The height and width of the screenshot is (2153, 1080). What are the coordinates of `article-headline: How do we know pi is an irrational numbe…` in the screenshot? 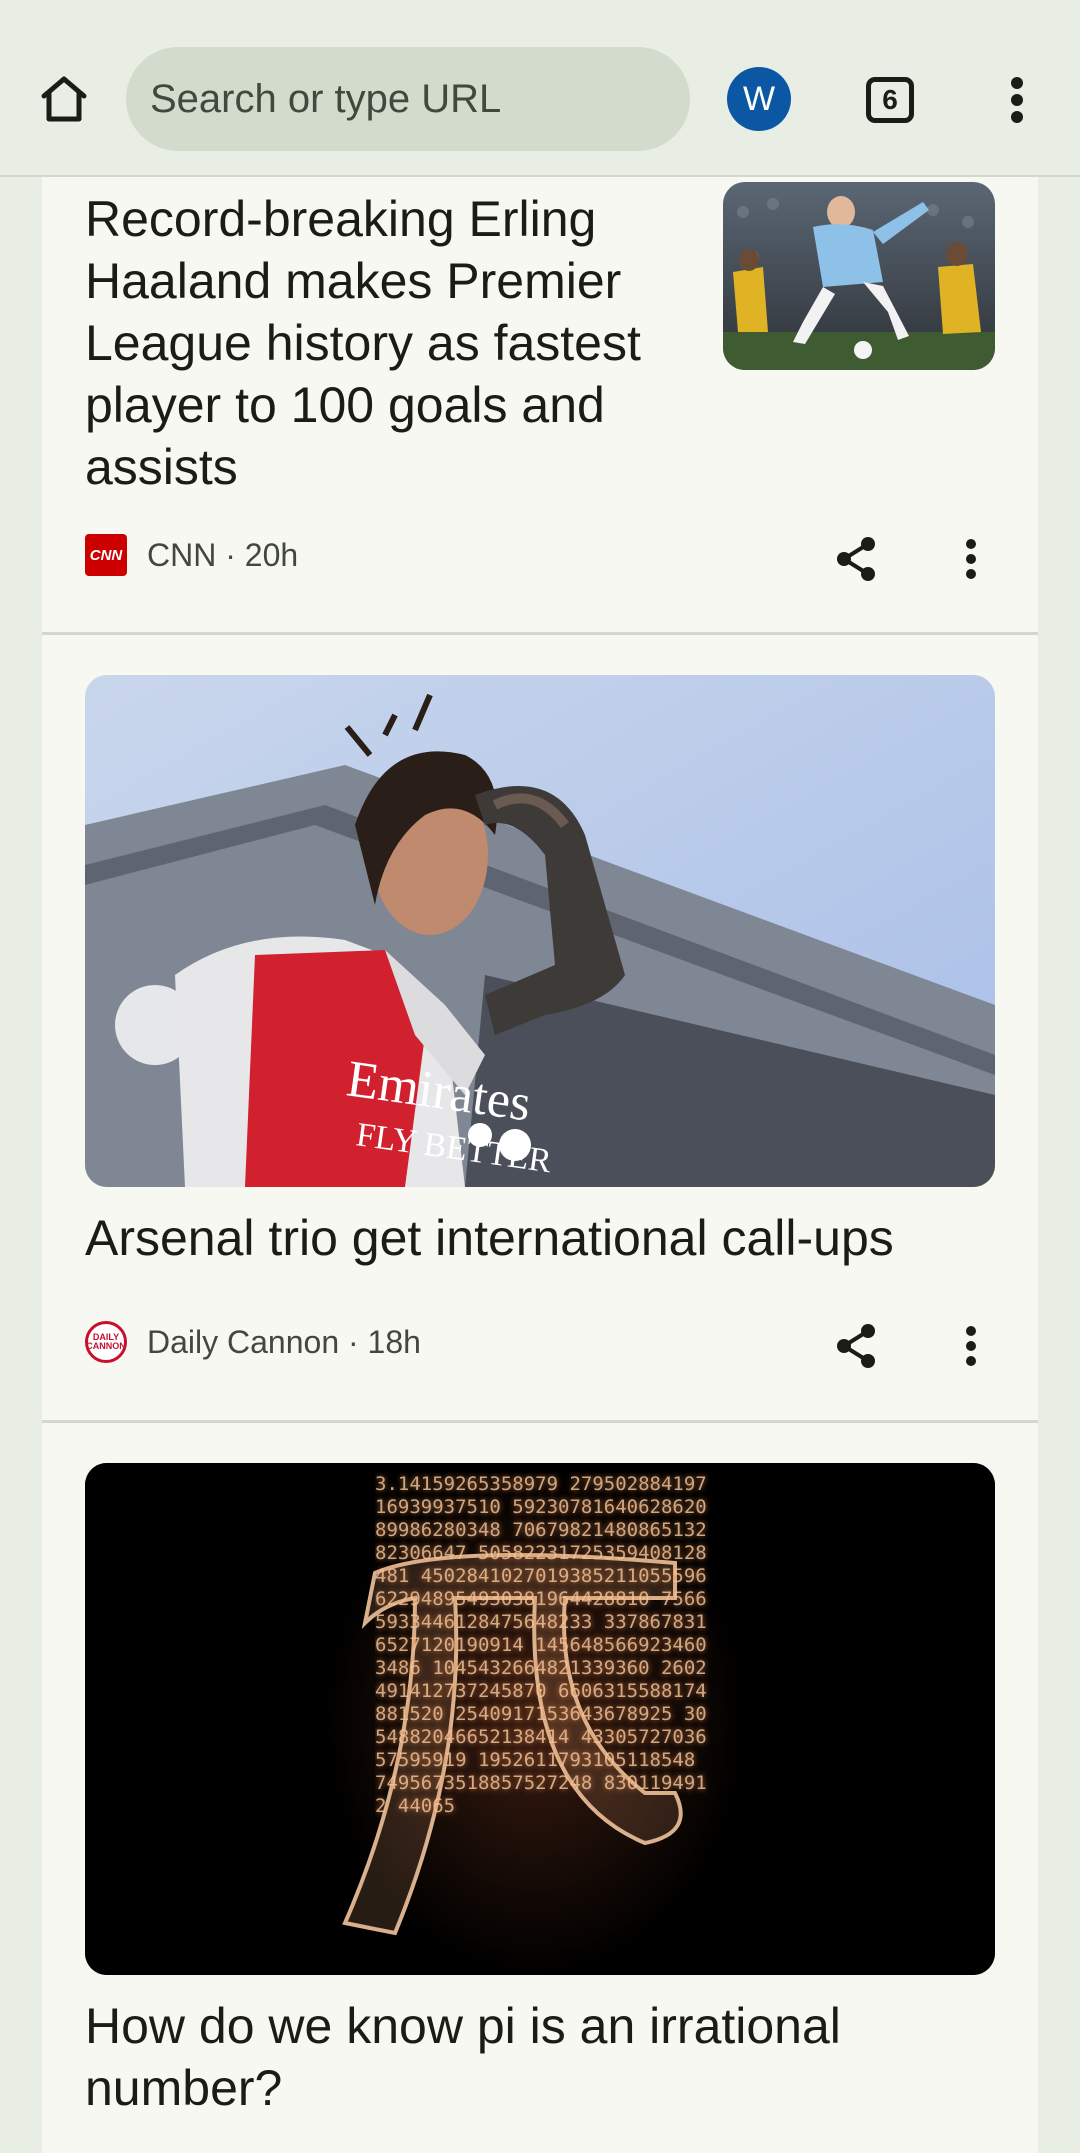 It's located at (525, 2057).